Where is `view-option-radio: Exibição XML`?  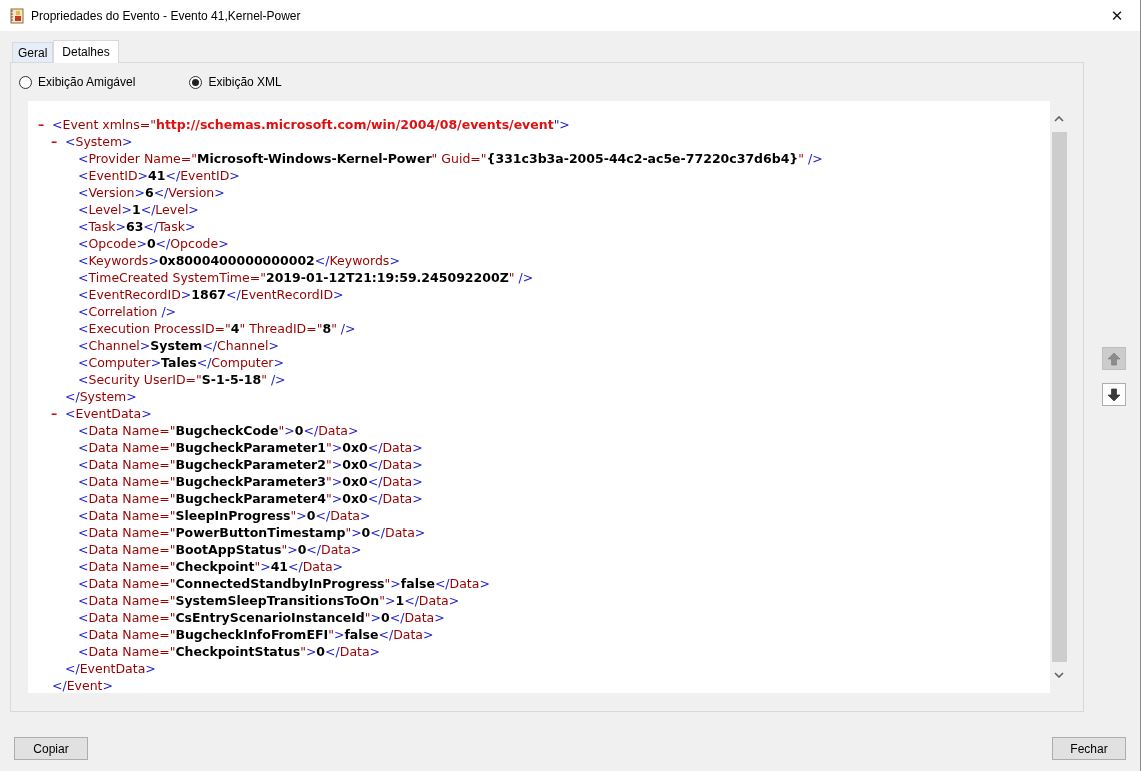
view-option-radio: Exibição XML is located at coordinates (235, 82).